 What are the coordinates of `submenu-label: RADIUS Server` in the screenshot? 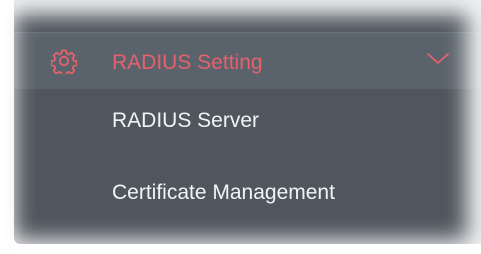 It's located at (186, 120).